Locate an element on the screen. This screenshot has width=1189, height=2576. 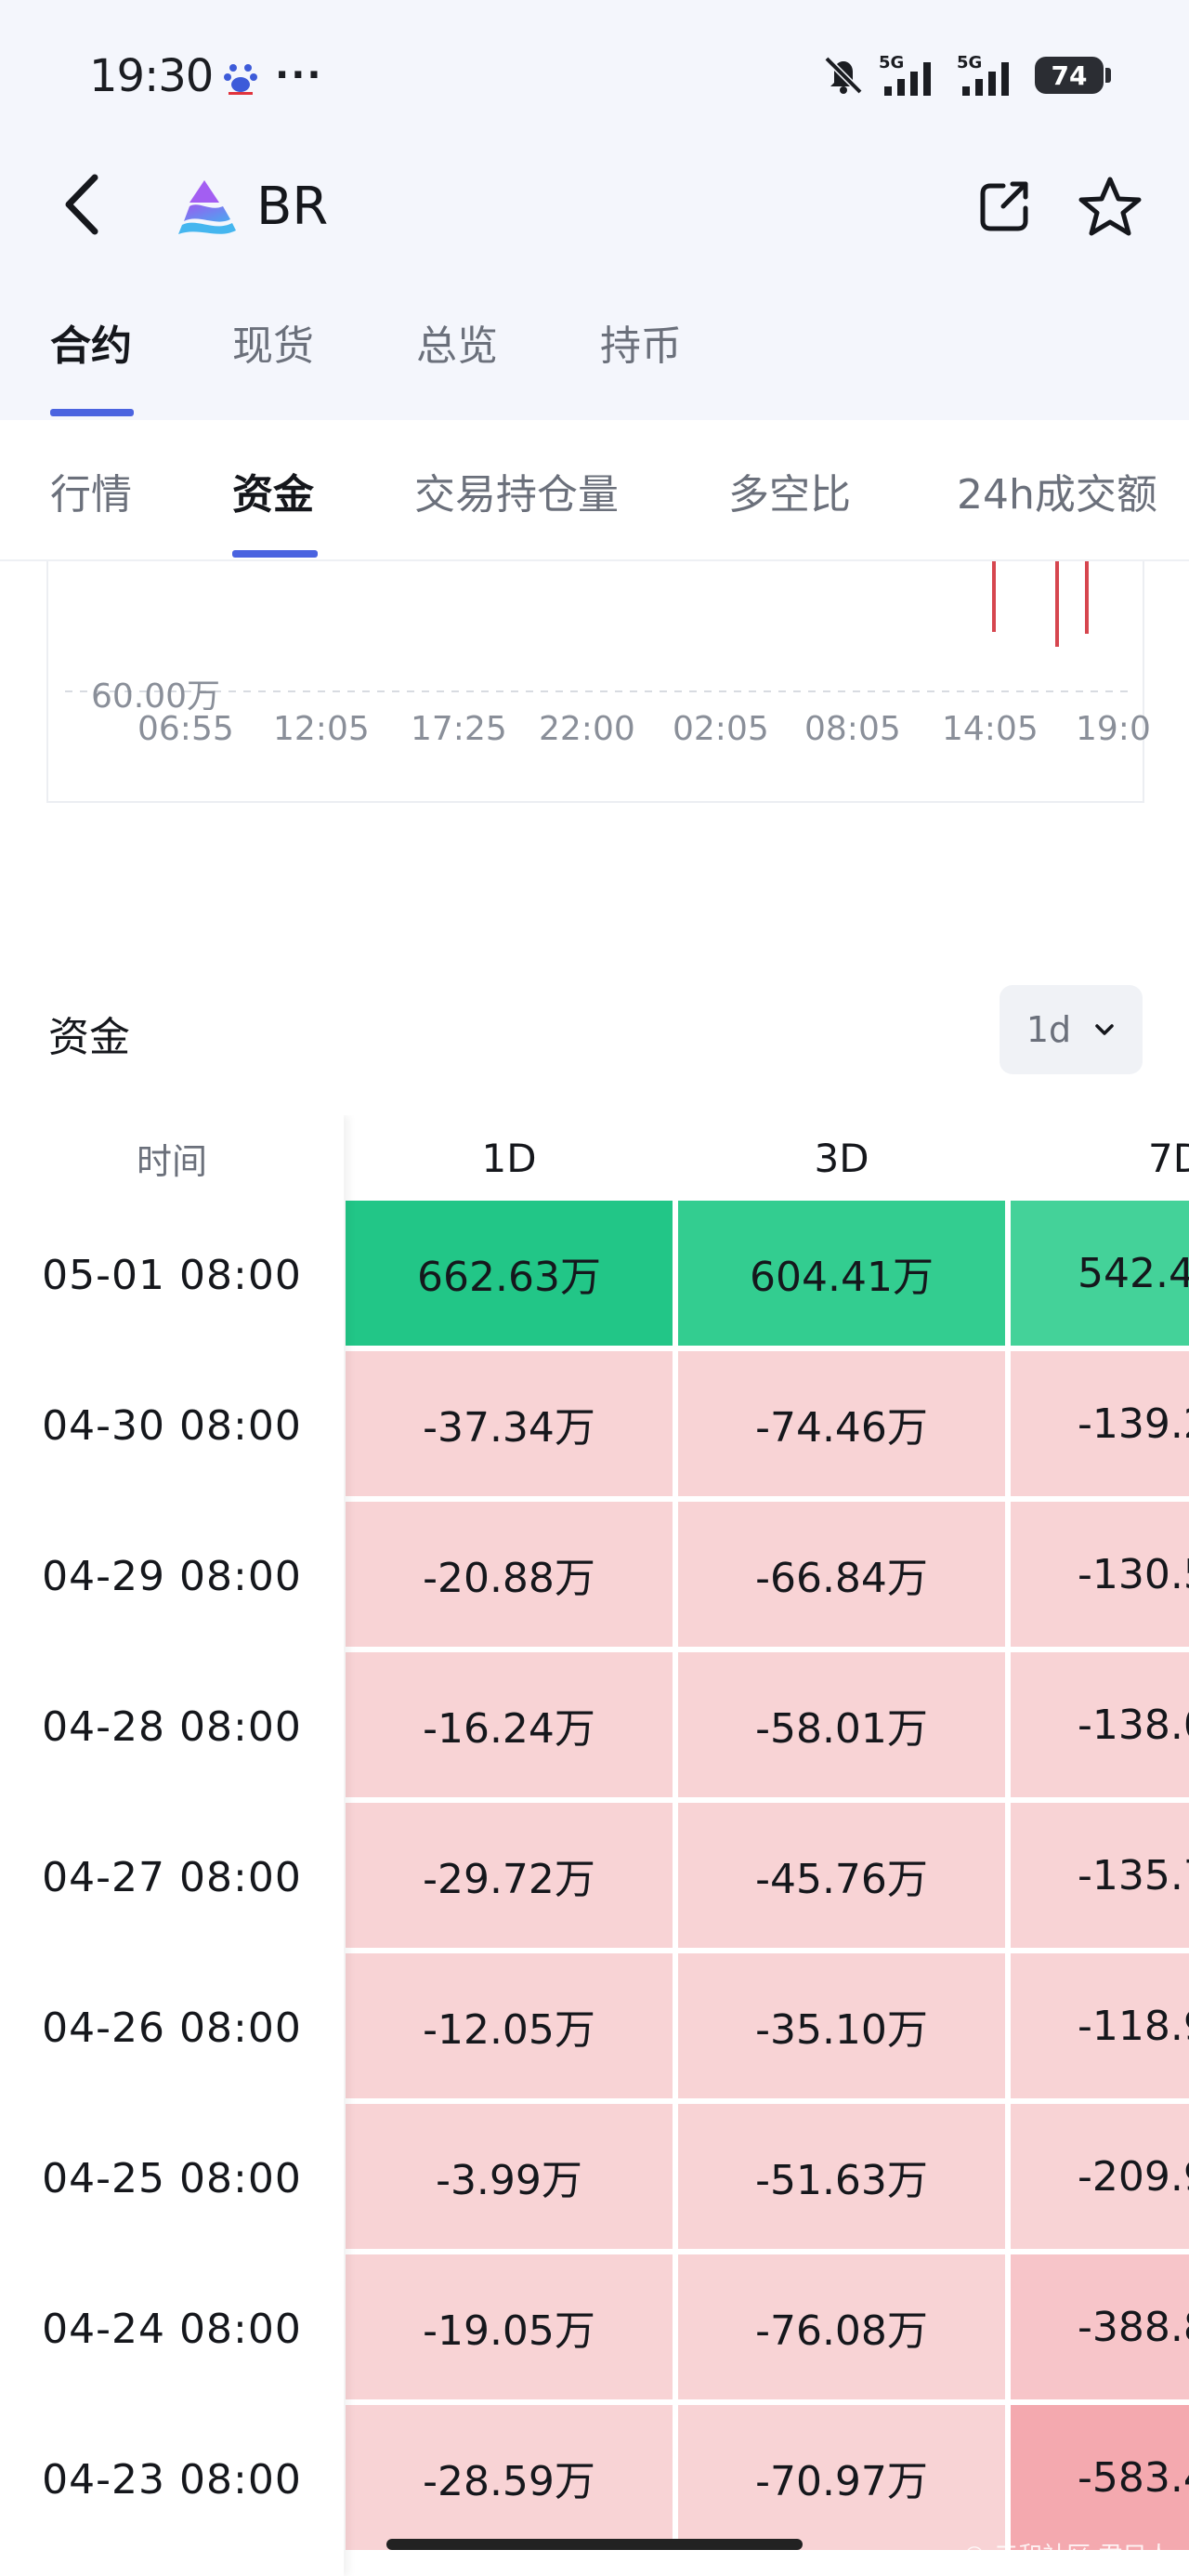
table-cell: -139.2 is located at coordinates (1100, 1423).